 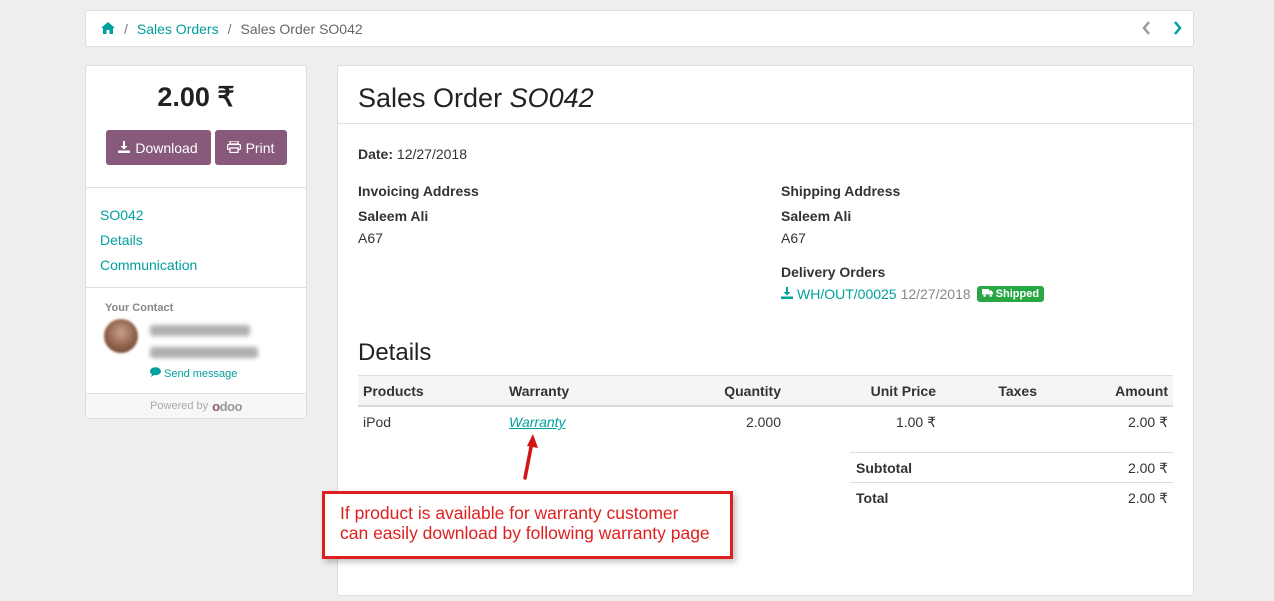 What do you see at coordinates (260, 147) in the screenshot?
I see `print-label: Print` at bounding box center [260, 147].